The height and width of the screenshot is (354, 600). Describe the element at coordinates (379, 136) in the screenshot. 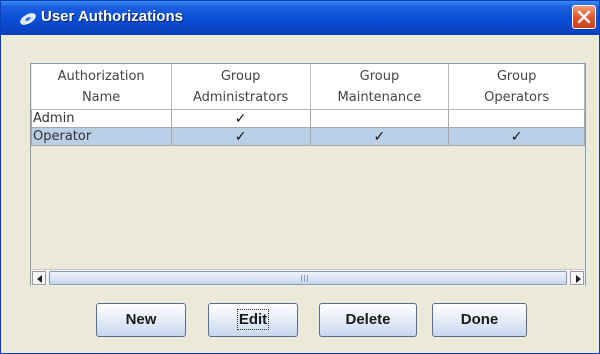

I see `group-maintenance-checkmark: ✓` at that location.